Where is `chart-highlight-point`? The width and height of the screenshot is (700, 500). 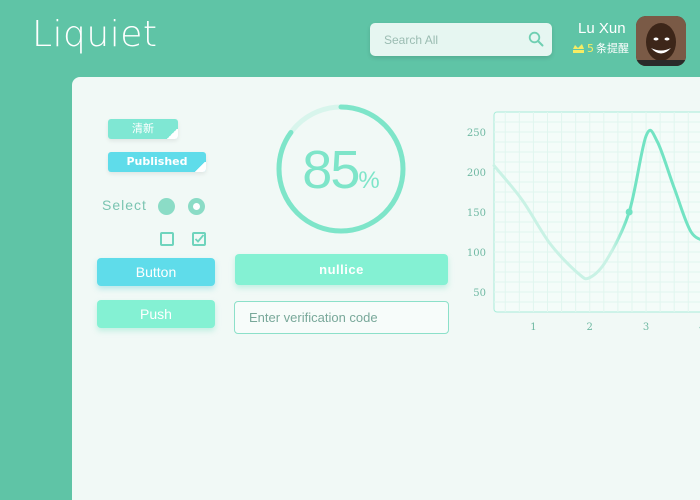
chart-highlight-point is located at coordinates (629, 212).